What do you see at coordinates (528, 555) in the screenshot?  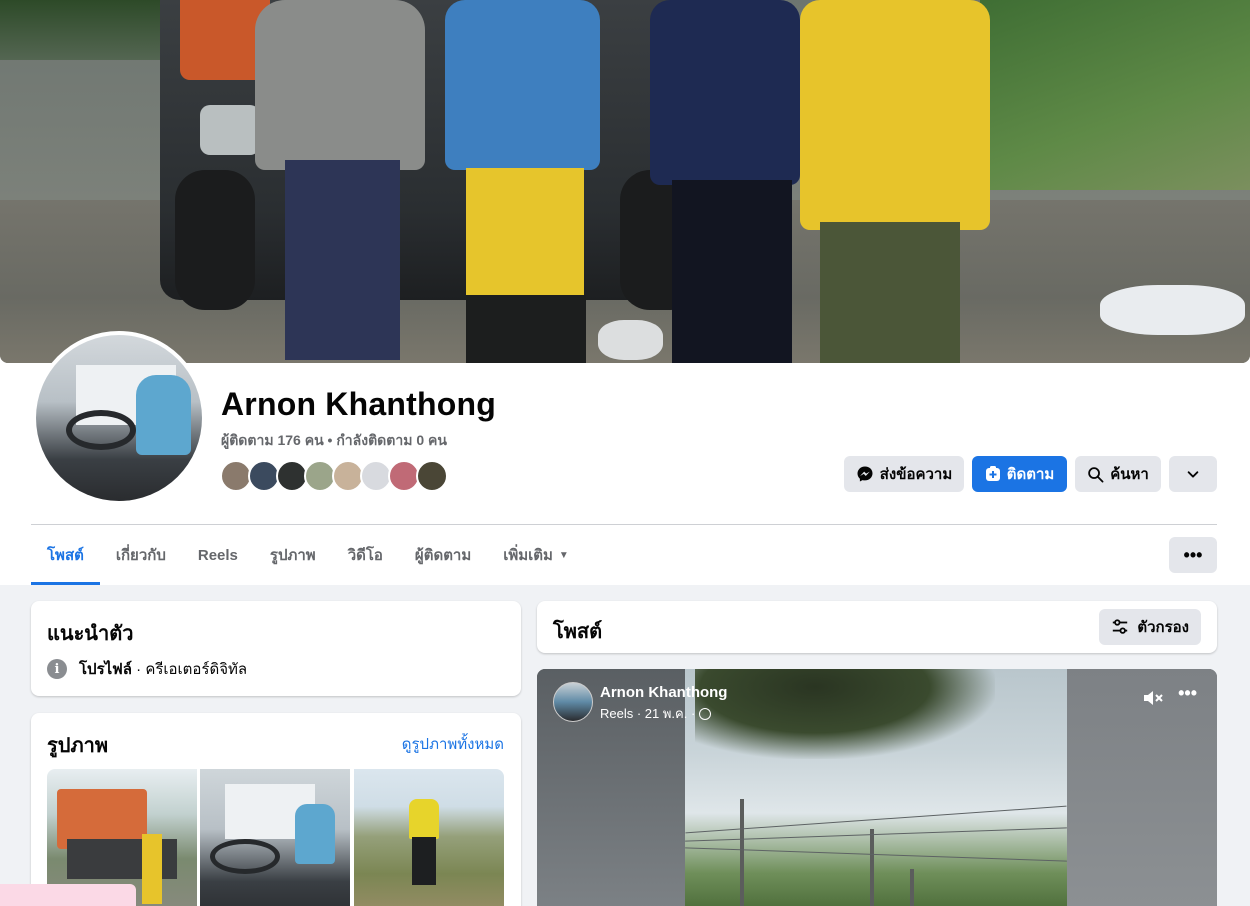 I see `tab-label: เพิ่มเติม` at bounding box center [528, 555].